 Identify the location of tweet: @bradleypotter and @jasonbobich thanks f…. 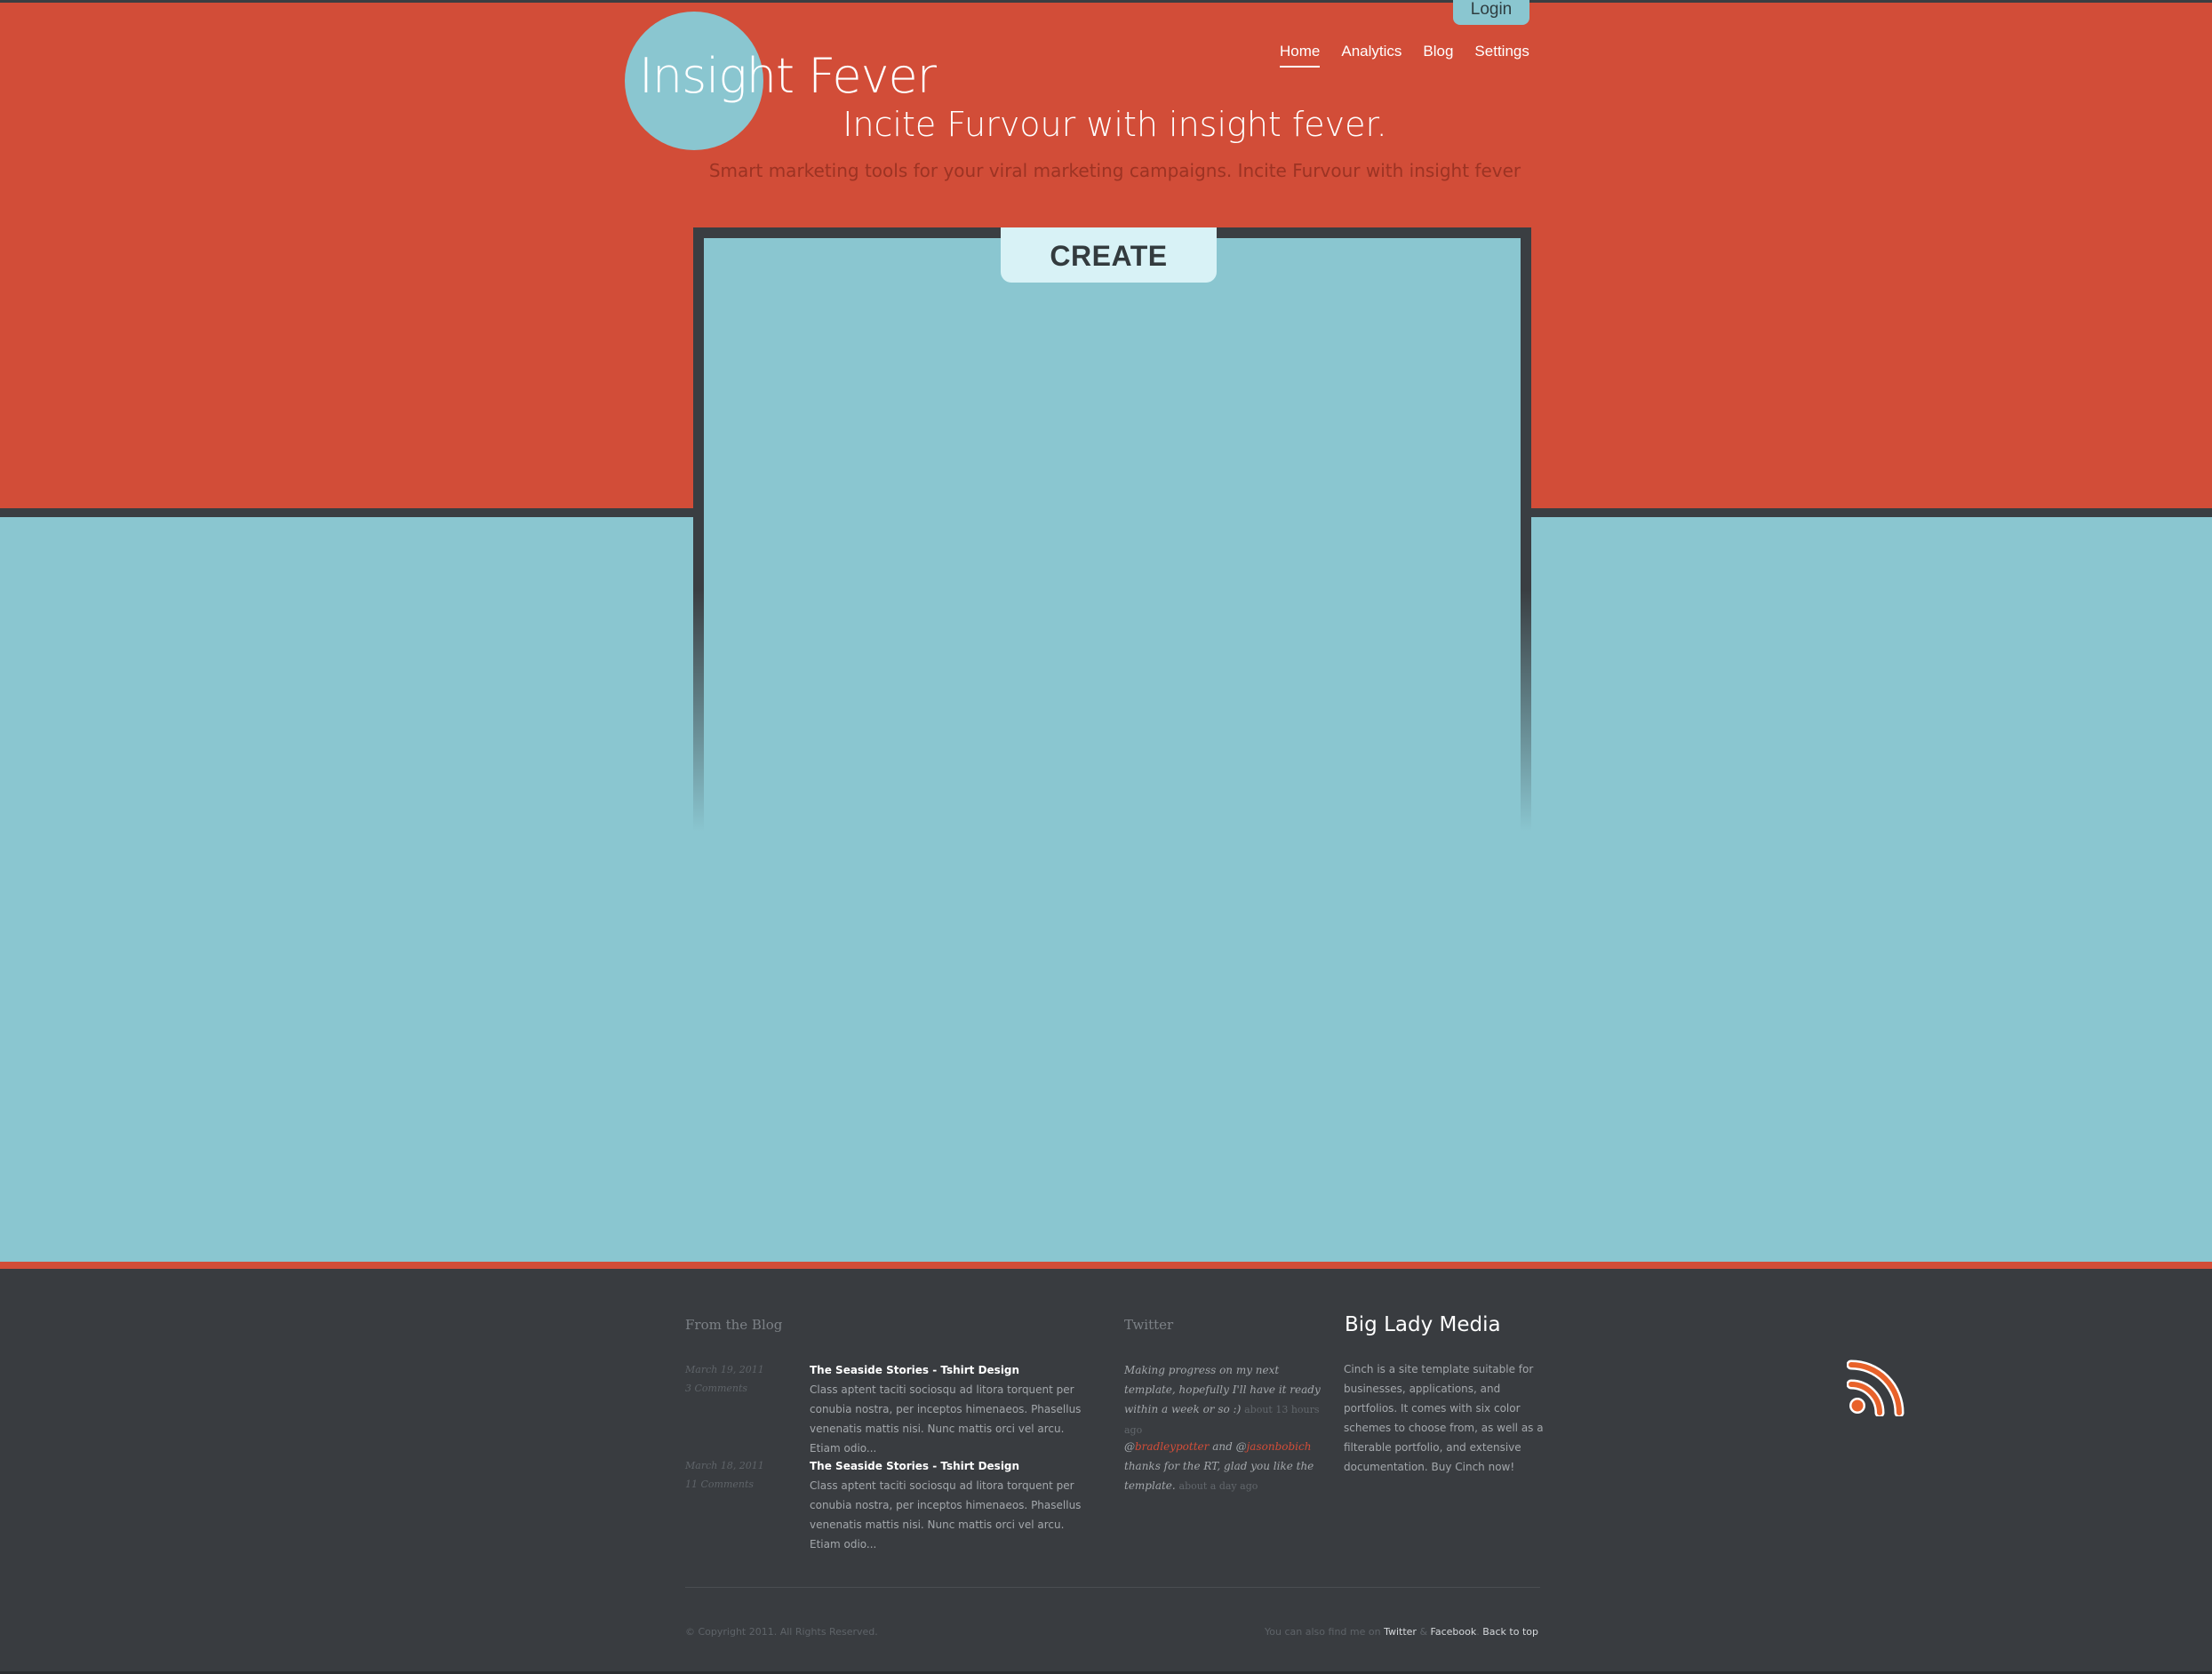
(1224, 1466).